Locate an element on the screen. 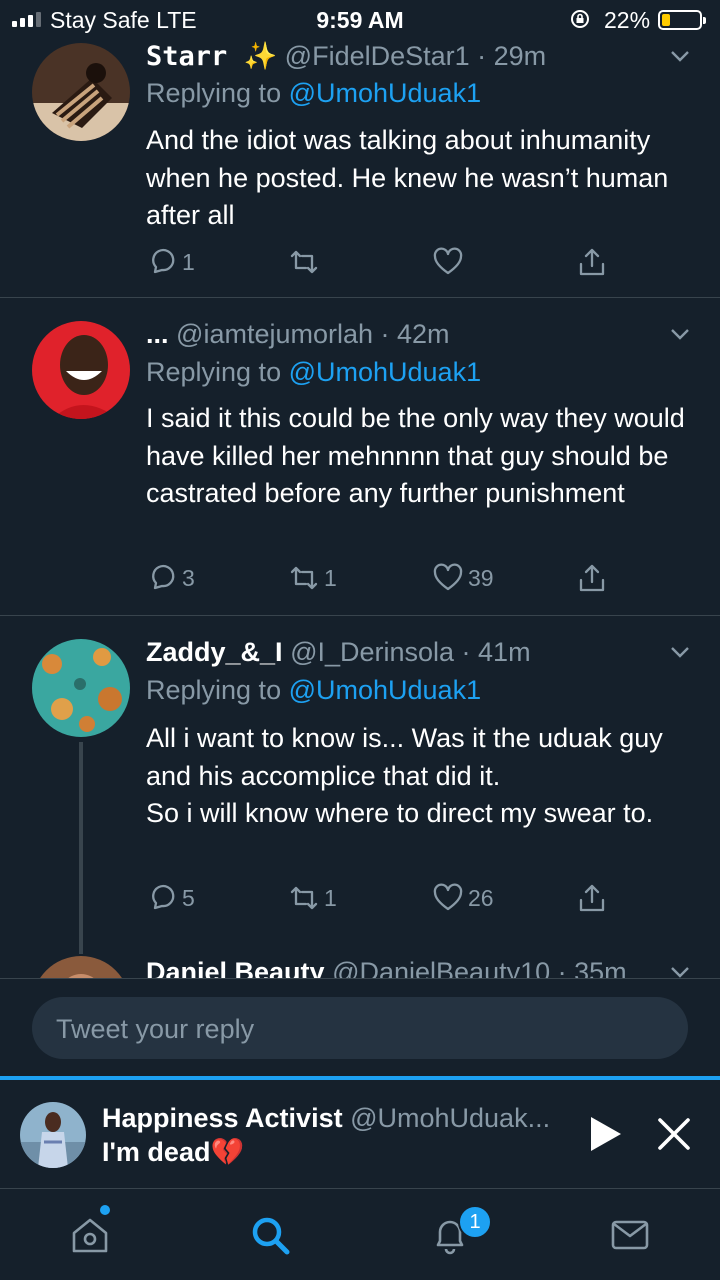  tweet-actions: 3 1 39 is located at coordinates (386, 580).